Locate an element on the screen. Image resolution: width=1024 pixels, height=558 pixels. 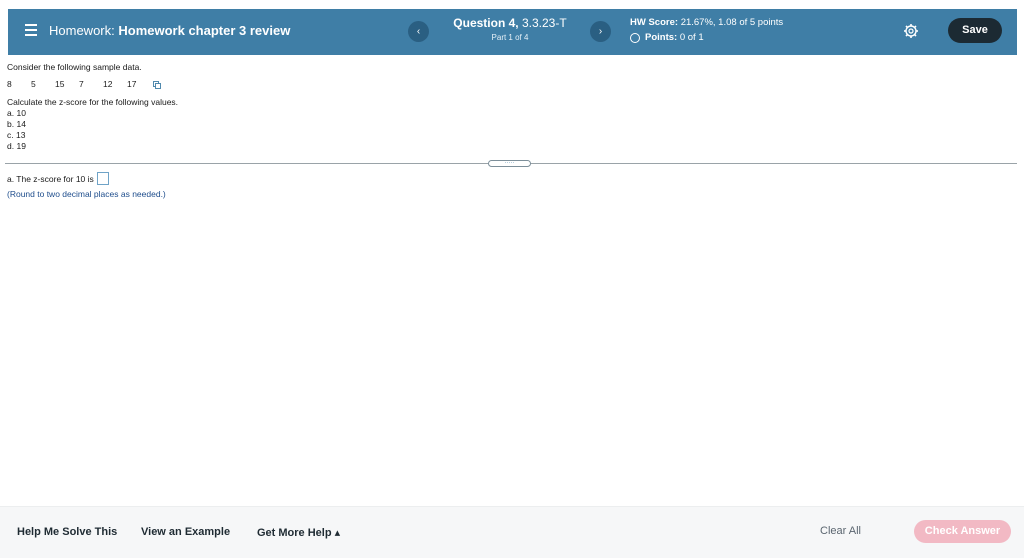
points-label: Points: is located at coordinates (661, 37).